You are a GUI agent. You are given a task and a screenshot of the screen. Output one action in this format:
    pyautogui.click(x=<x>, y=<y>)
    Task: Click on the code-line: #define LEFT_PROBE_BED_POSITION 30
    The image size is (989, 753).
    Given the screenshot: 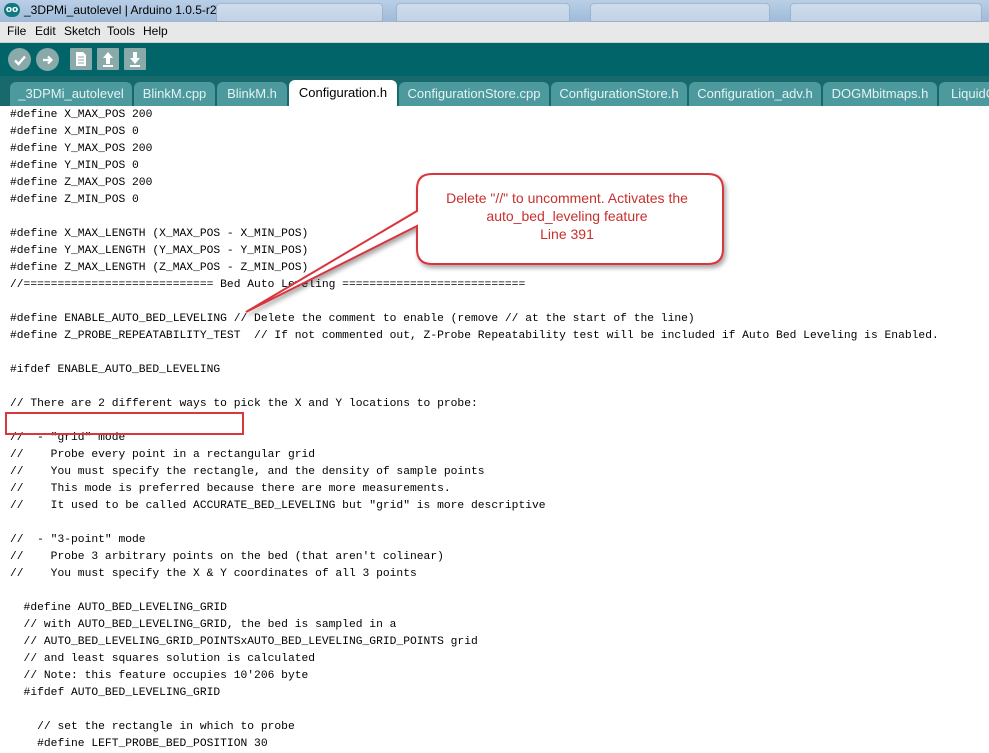 What is the action you would take?
    pyautogui.click(x=139, y=744)
    